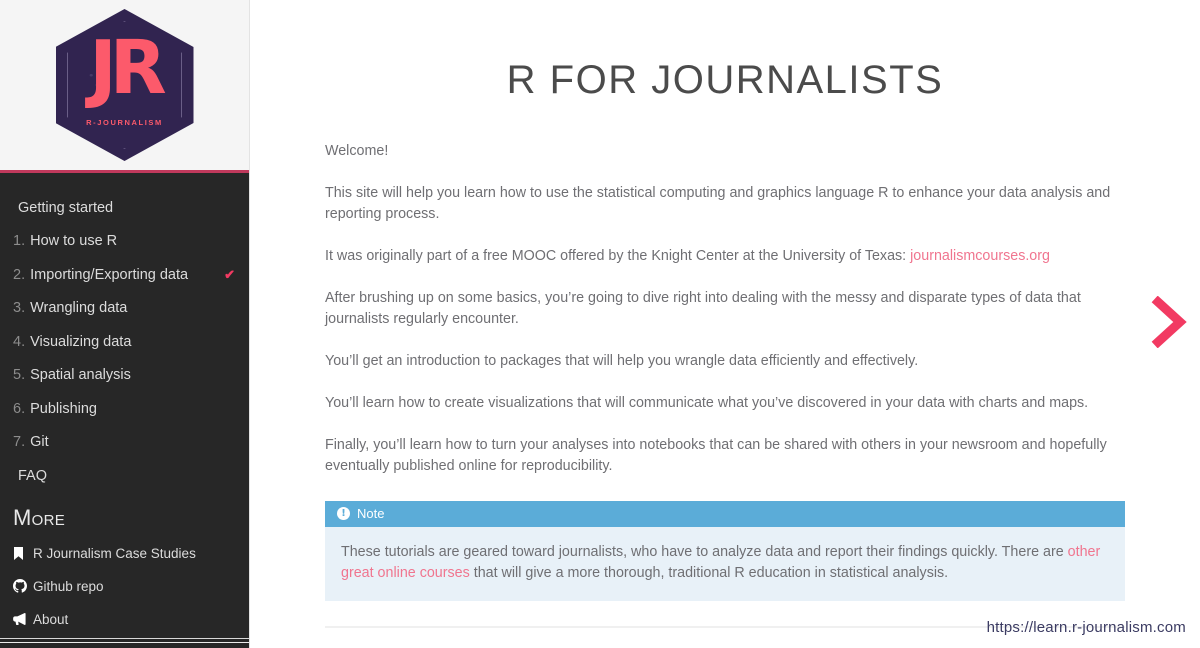  Describe the element at coordinates (33, 475) in the screenshot. I see `nav-label: FAQ` at that location.